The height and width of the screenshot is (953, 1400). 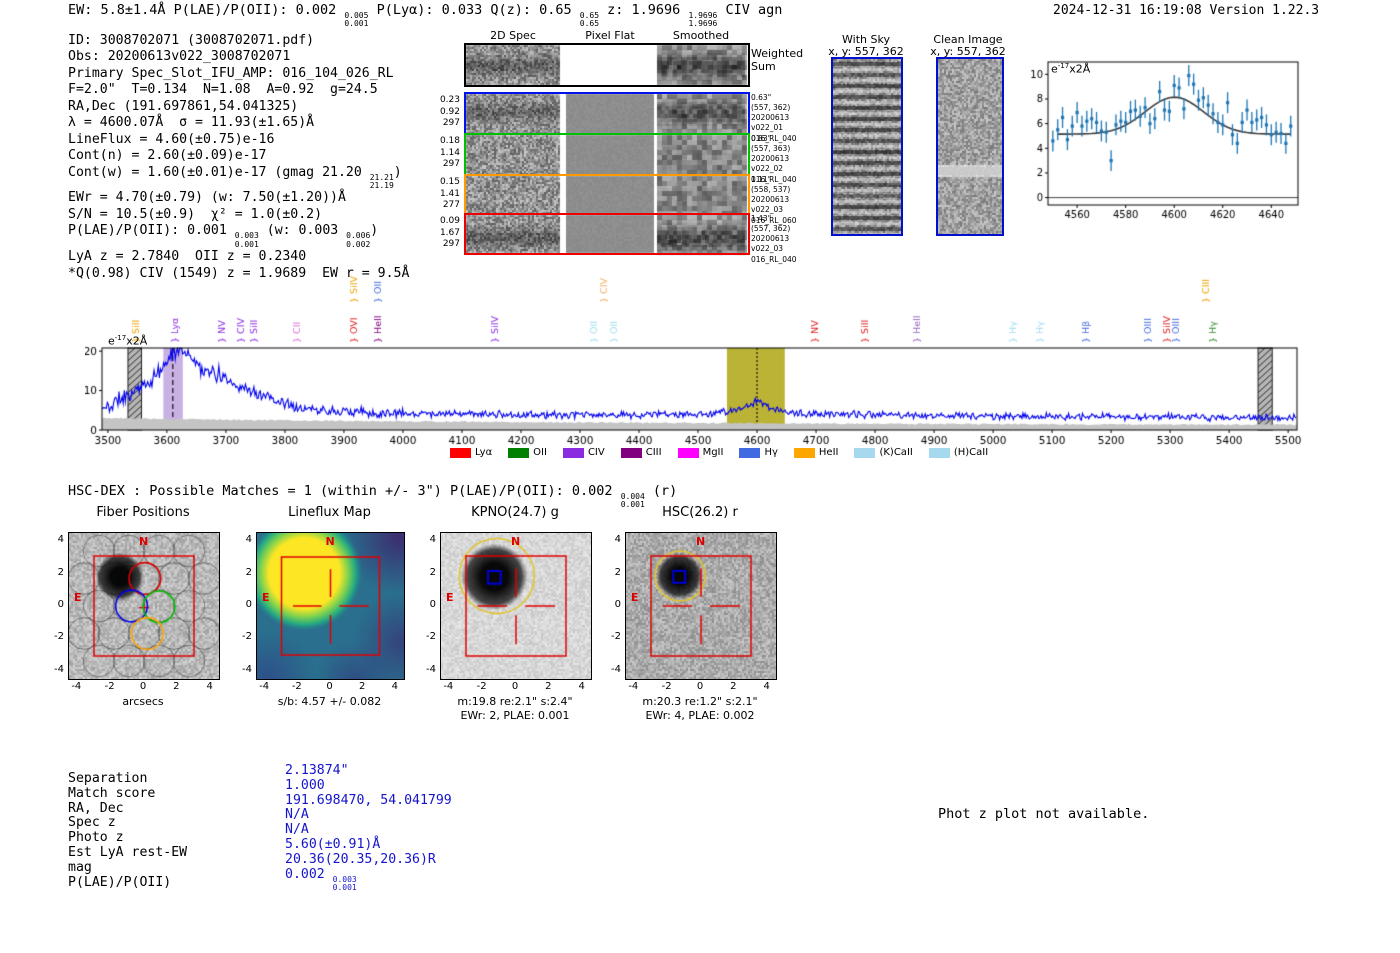 I want to click on spec2d-row-left-values: 0.23 0.92 297, so click(x=449, y=112).